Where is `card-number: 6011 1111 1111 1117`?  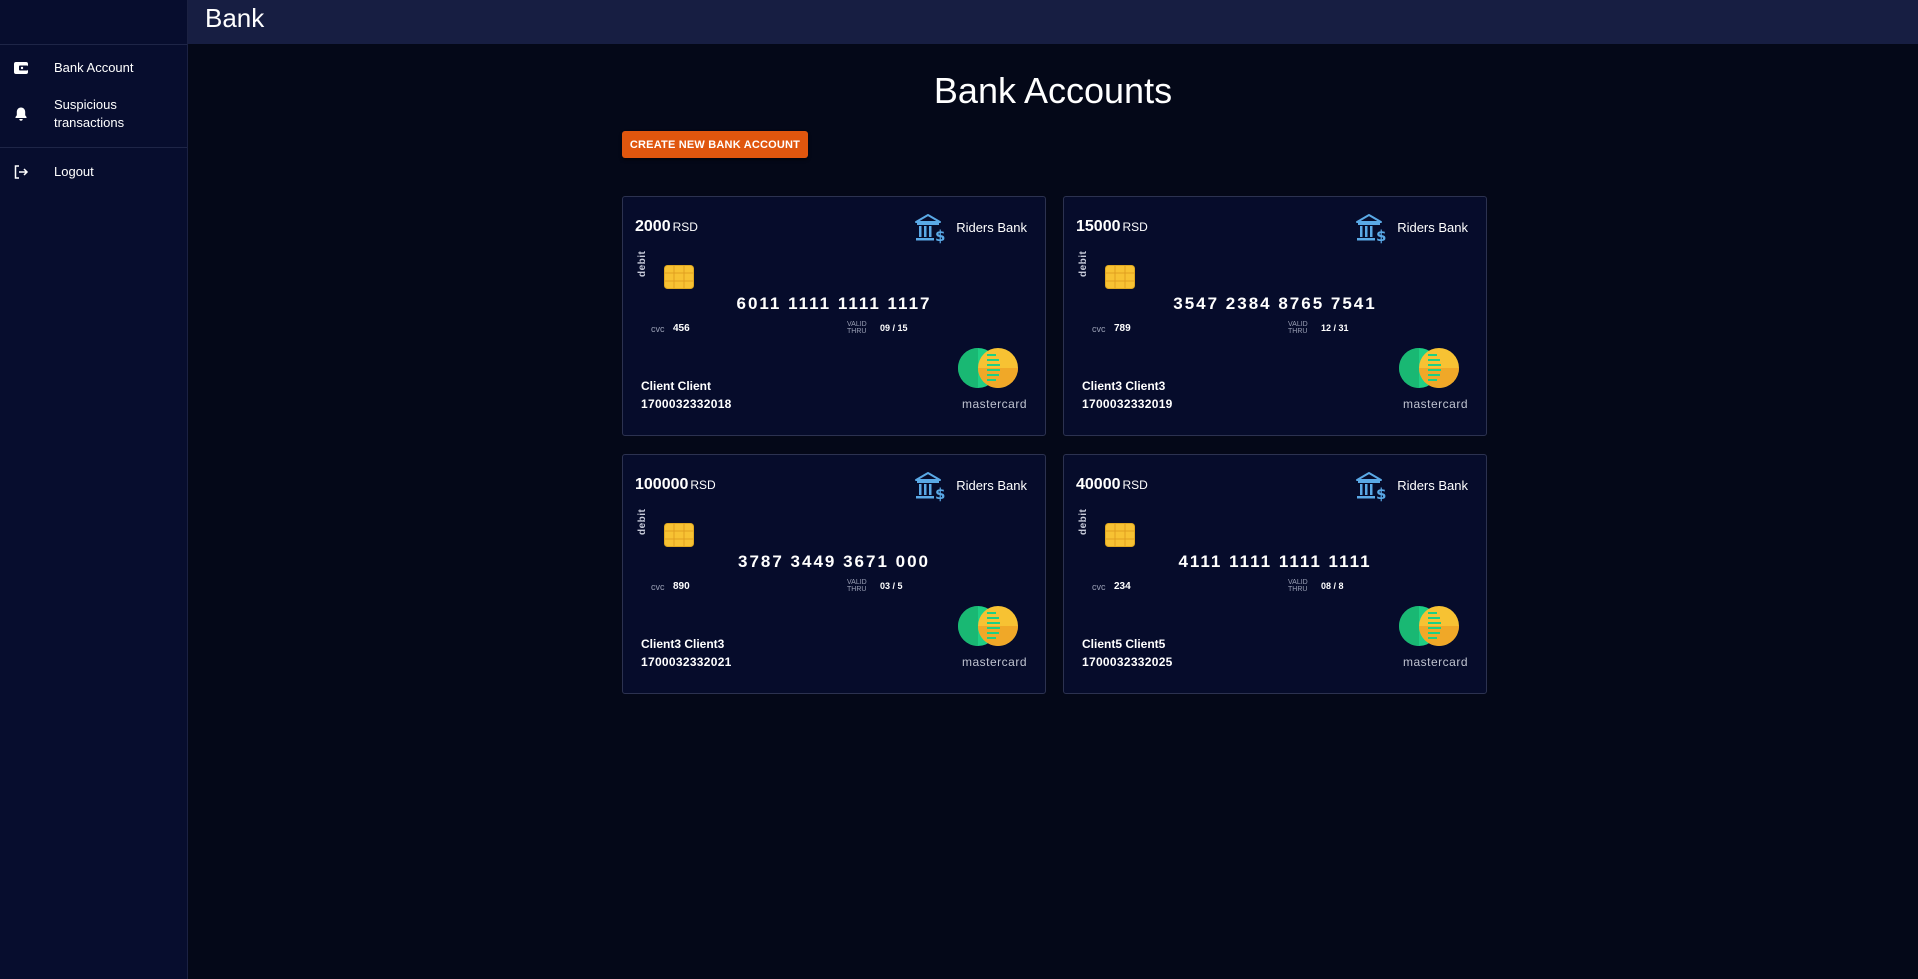
card-number: 6011 1111 1111 1117 is located at coordinates (834, 303).